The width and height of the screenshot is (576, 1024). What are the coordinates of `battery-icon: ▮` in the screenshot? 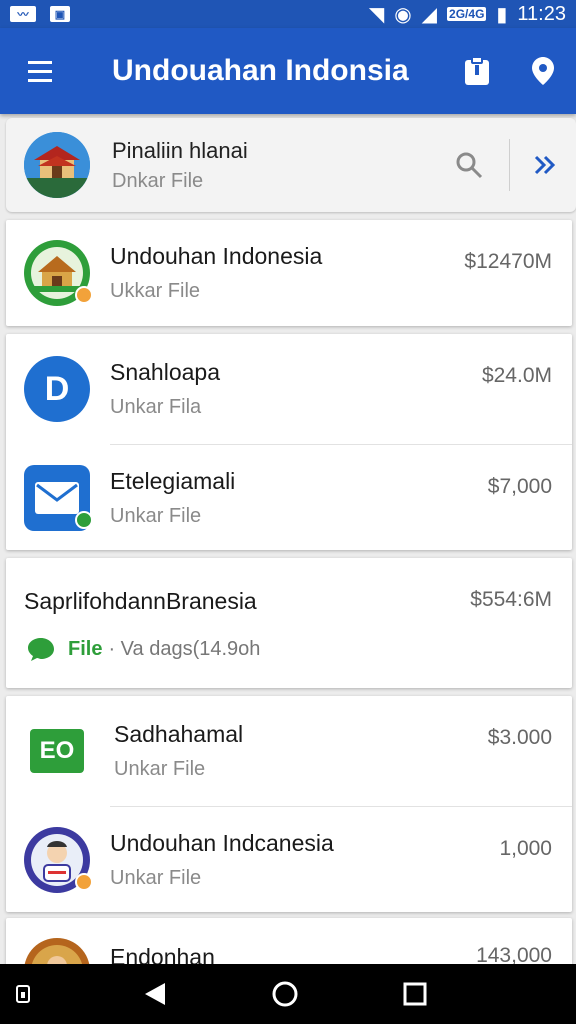 It's located at (502, 14).